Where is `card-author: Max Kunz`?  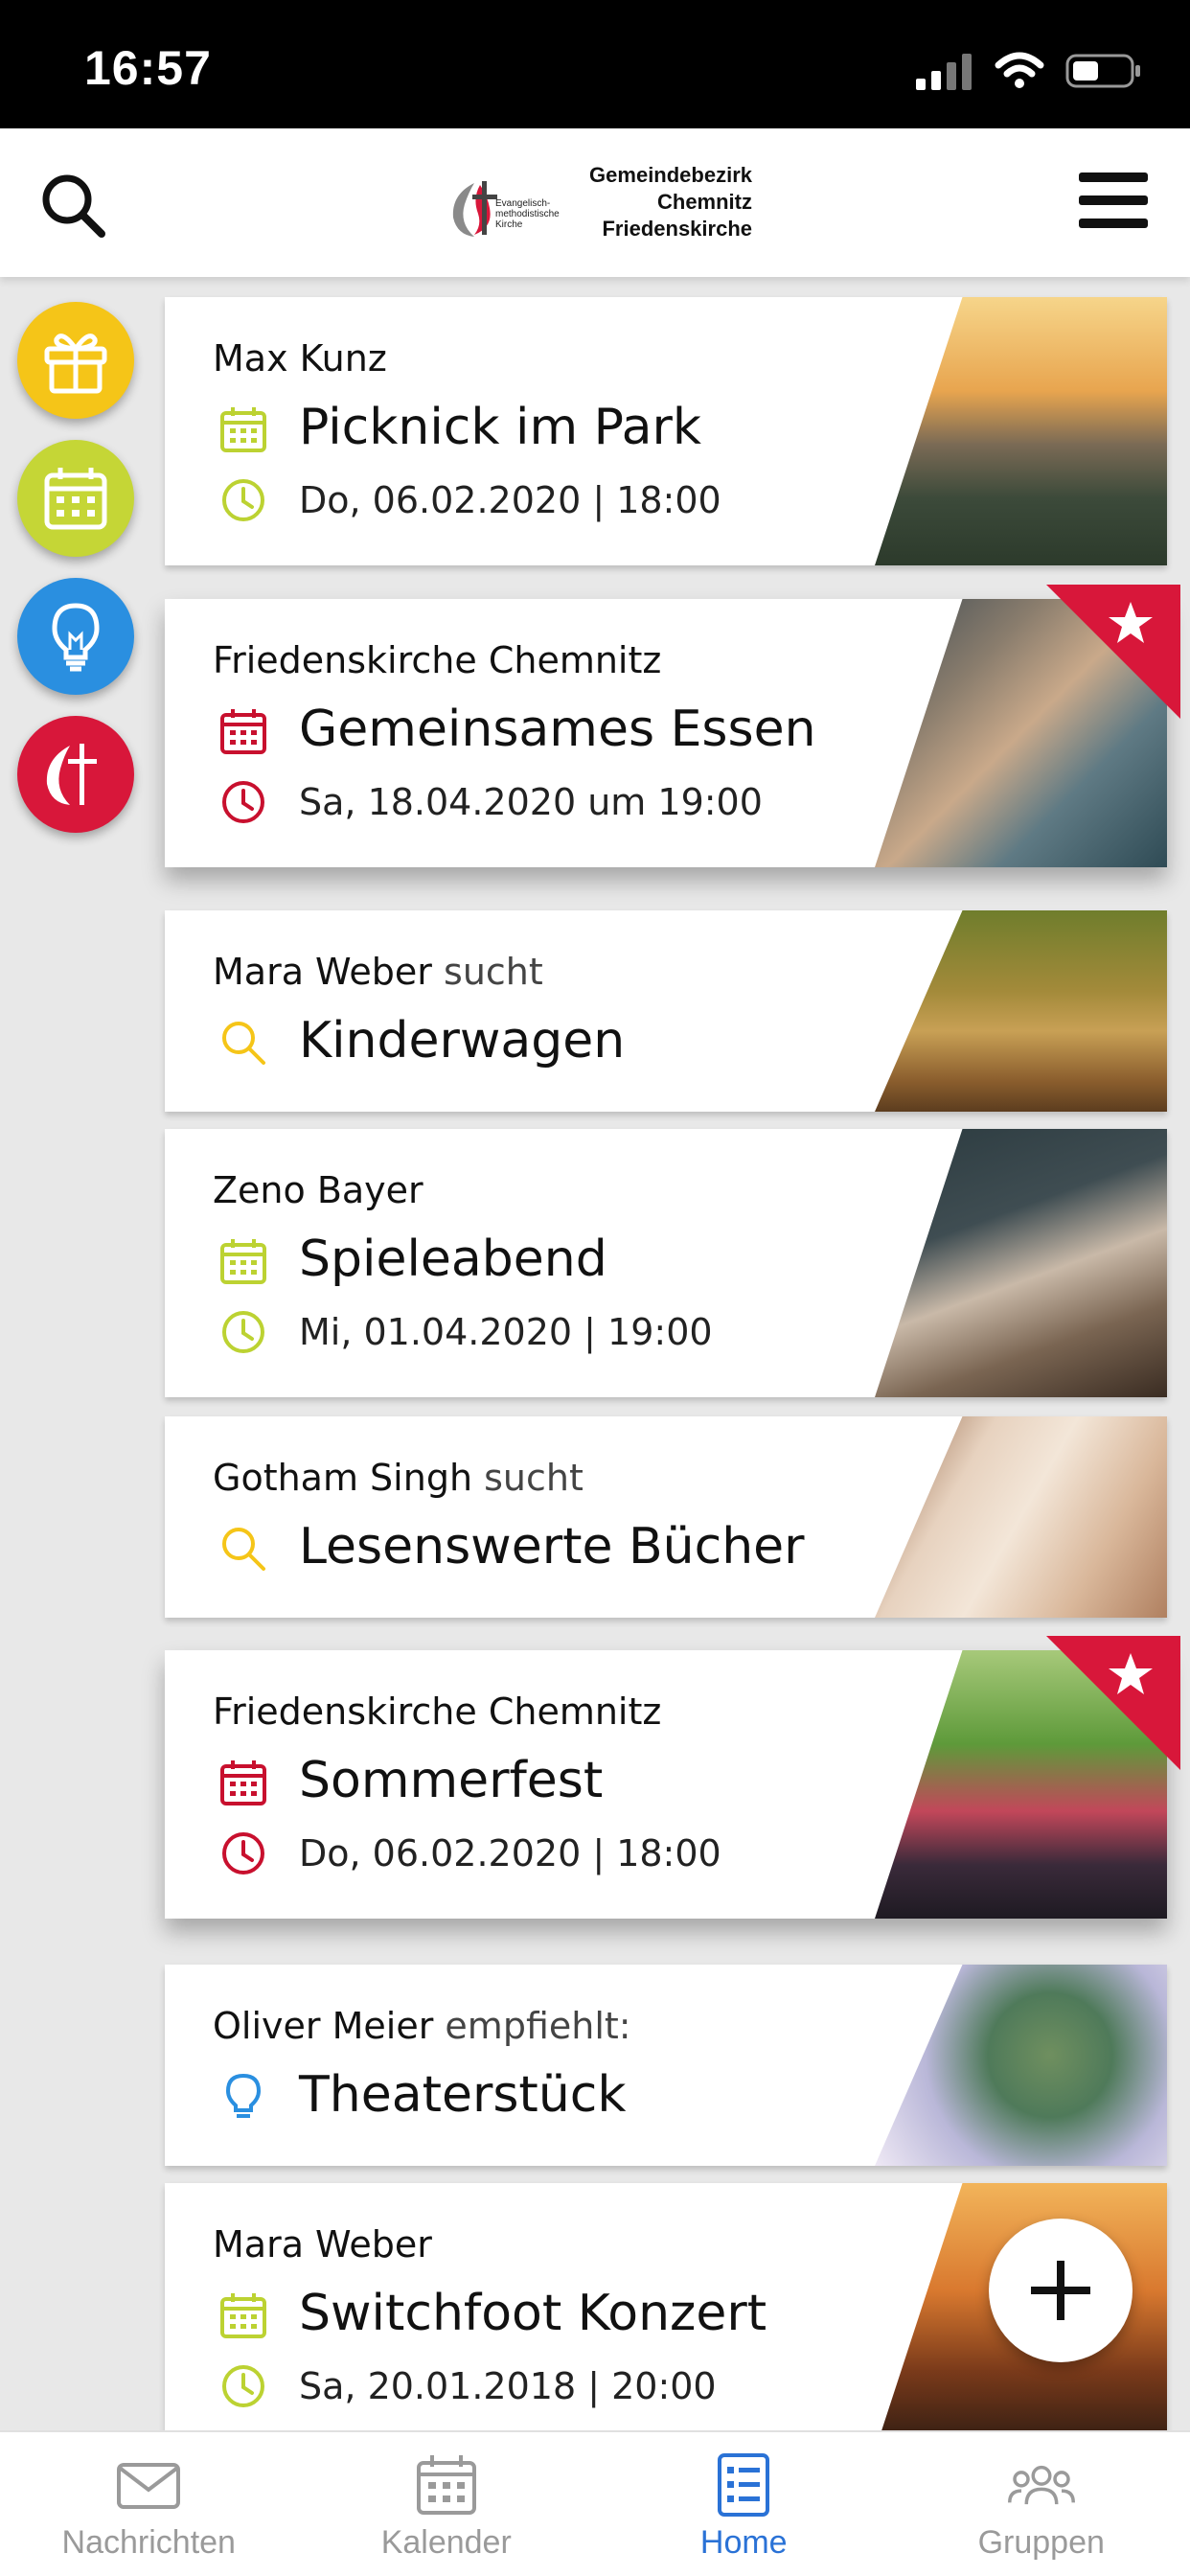
card-author: Max Kunz is located at coordinates (300, 358).